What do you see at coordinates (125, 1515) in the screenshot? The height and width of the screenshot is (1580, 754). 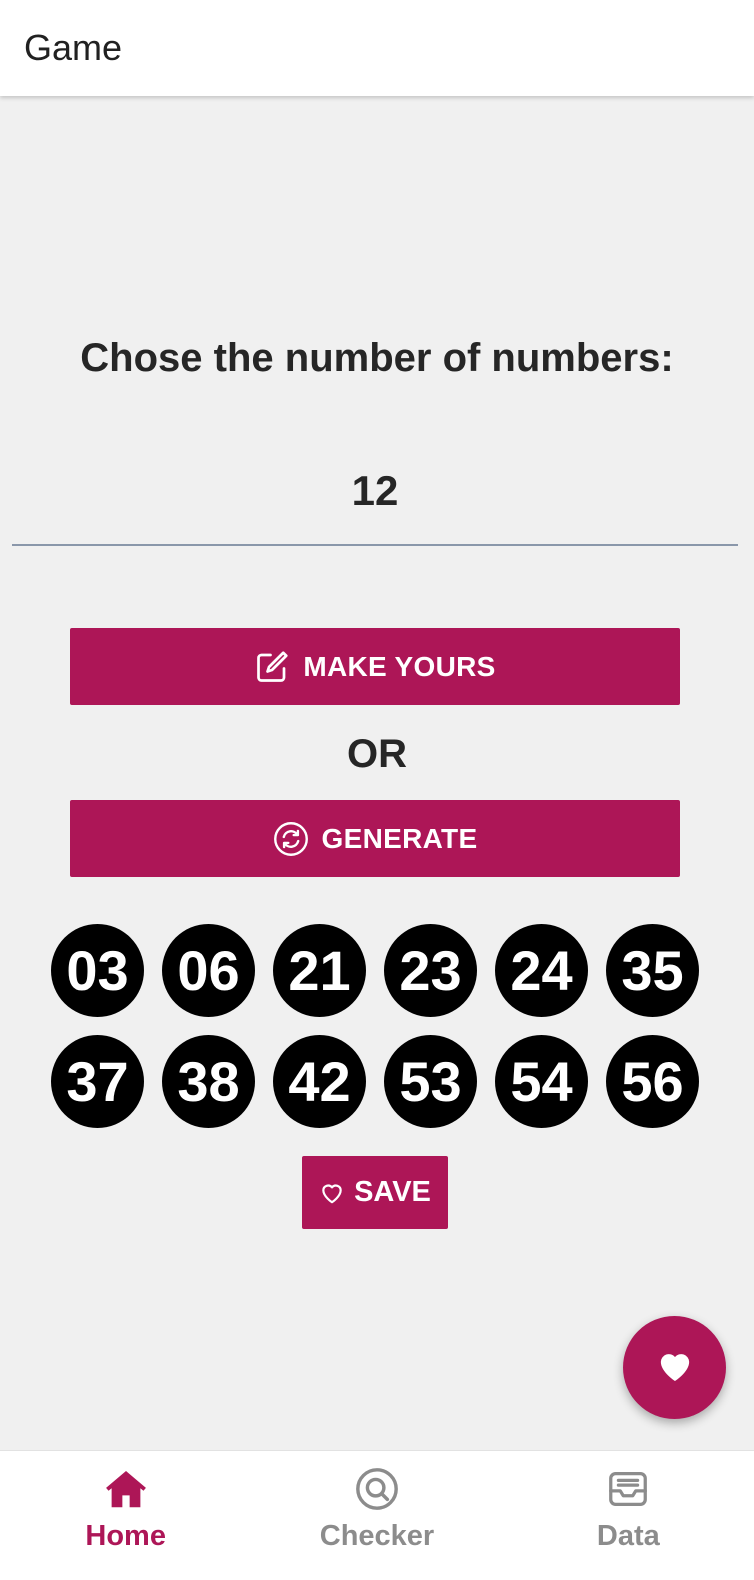 I see `nav-item-home: Home` at bounding box center [125, 1515].